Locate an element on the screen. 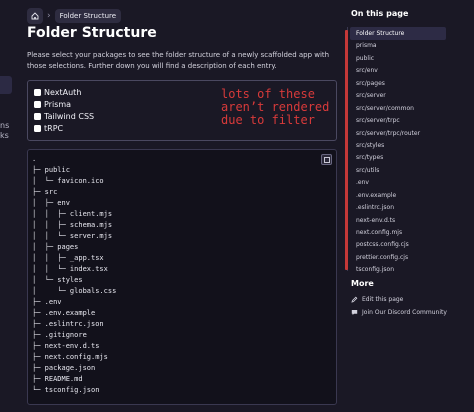  edit-page-label: Edit this page is located at coordinates (383, 299).